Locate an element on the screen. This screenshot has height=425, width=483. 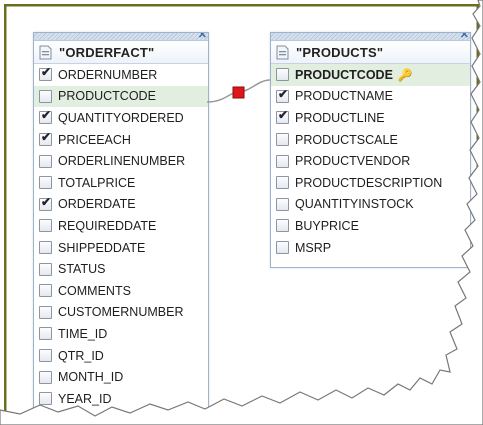
field-name: COMMENTS is located at coordinates (94, 290).